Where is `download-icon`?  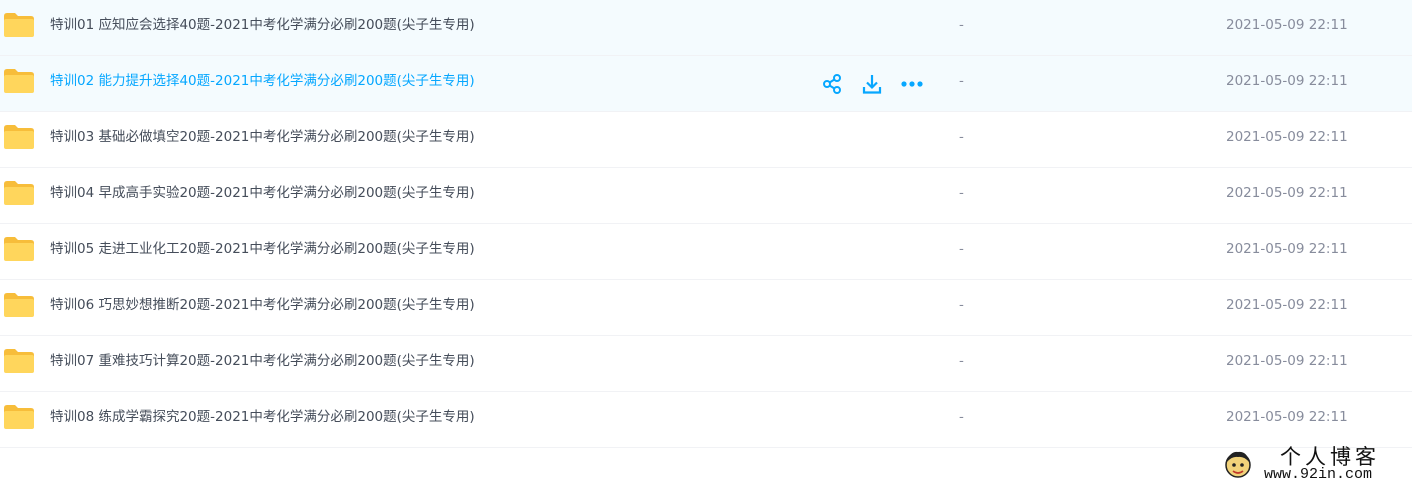 download-icon is located at coordinates (872, 84).